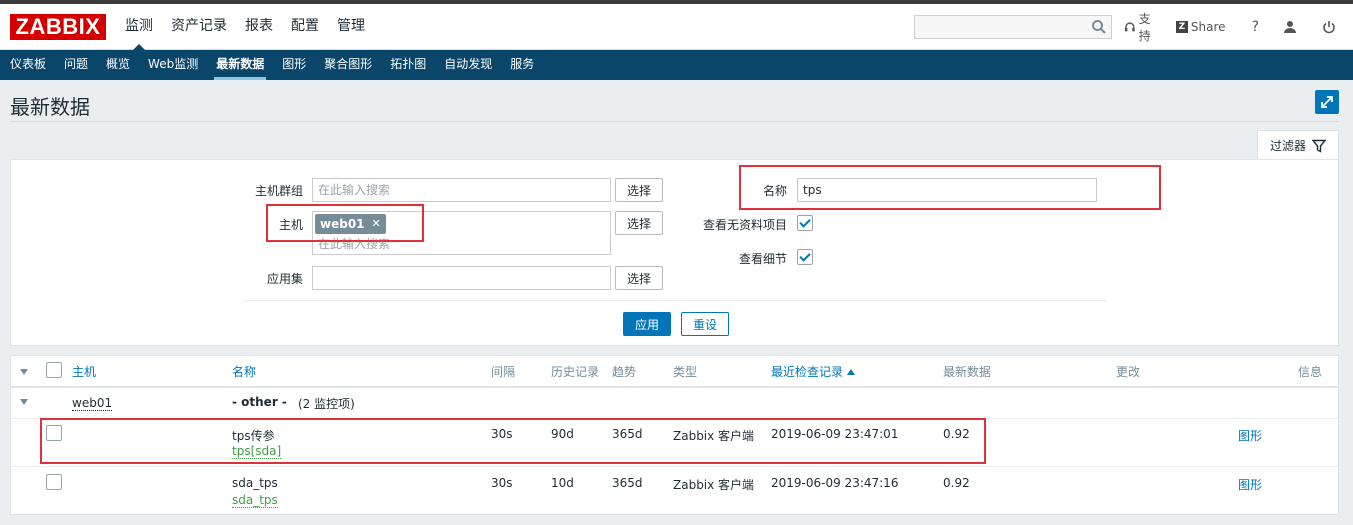 This screenshot has width=1353, height=525. What do you see at coordinates (647, 324) in the screenshot?
I see `apply-button: 应用` at bounding box center [647, 324].